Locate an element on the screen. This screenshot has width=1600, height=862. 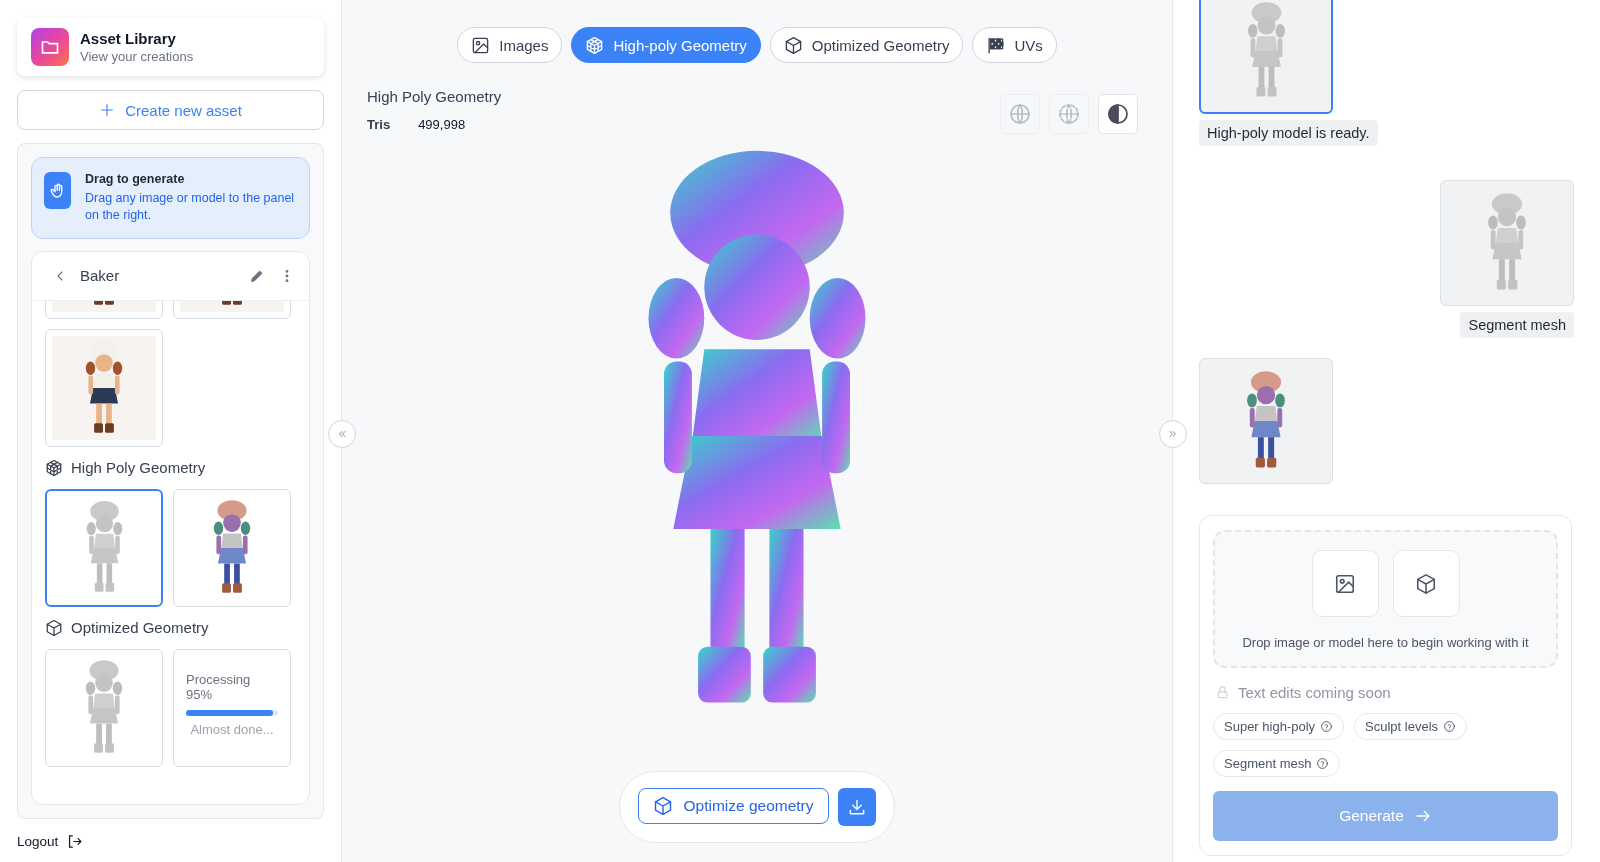
contrast-icon is located at coordinates (1118, 114).